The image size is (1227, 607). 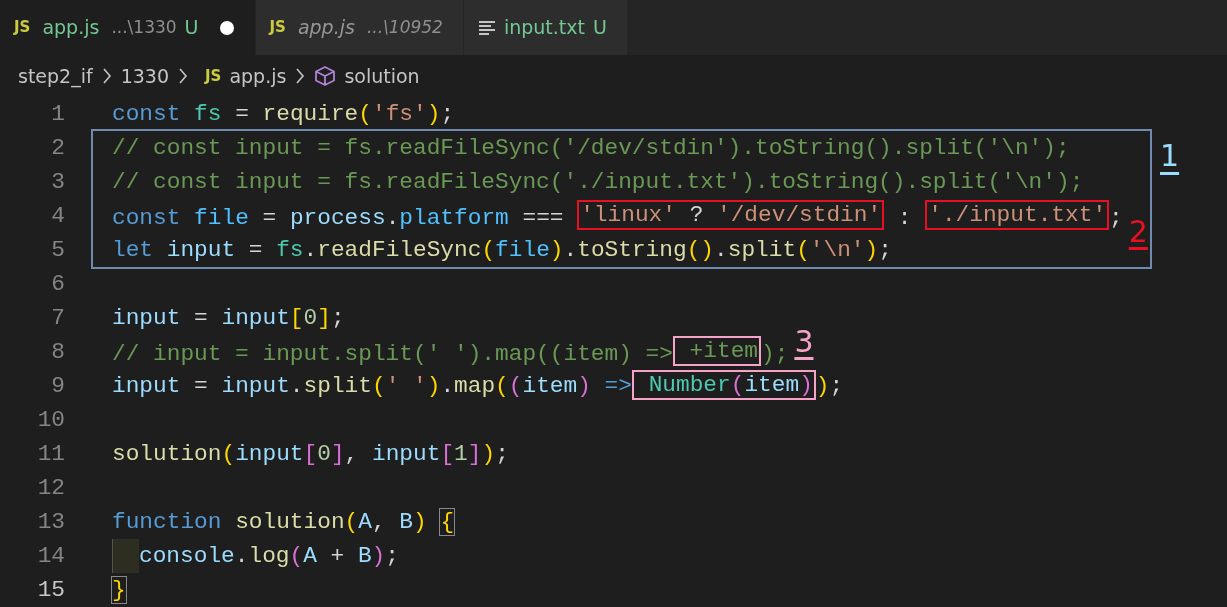 What do you see at coordinates (258, 76) in the screenshot?
I see `breadcrumb-item: app.js` at bounding box center [258, 76].